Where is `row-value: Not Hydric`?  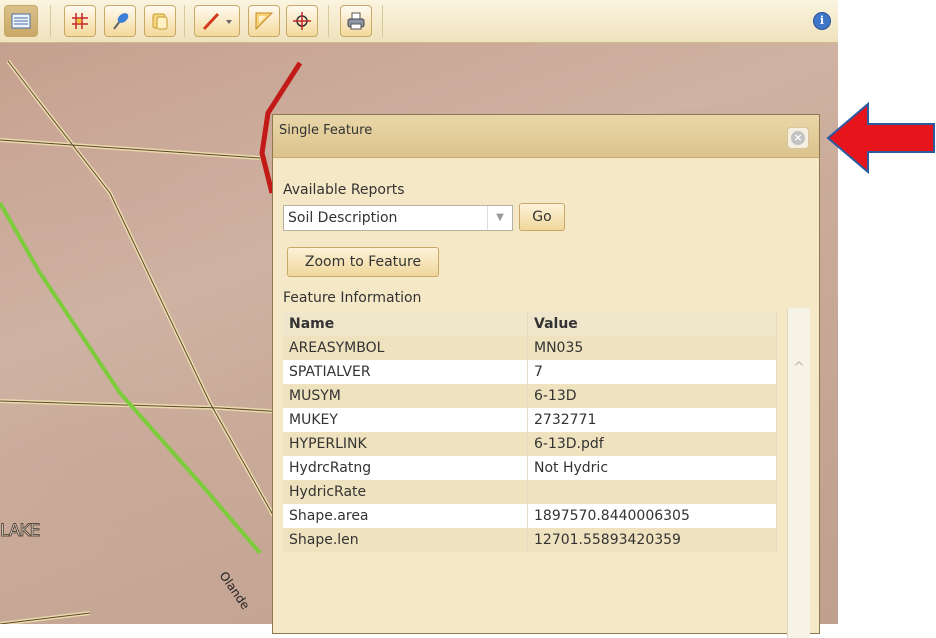
row-value: Not Hydric is located at coordinates (652, 468).